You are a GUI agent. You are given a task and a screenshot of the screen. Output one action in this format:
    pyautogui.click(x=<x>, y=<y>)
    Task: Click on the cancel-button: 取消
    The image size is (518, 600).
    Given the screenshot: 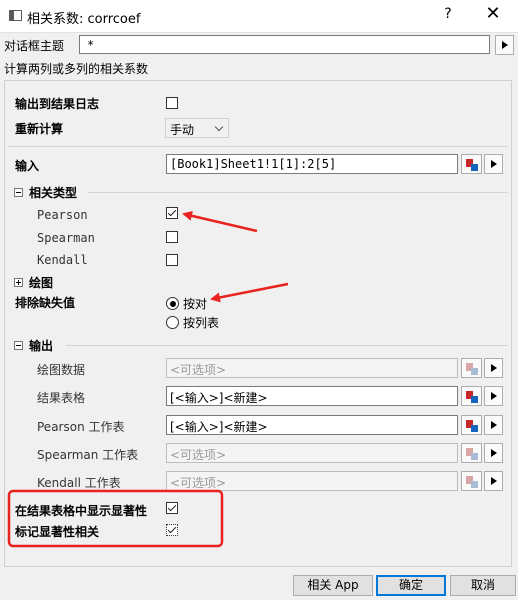 What is the action you would take?
    pyautogui.click(x=483, y=585)
    